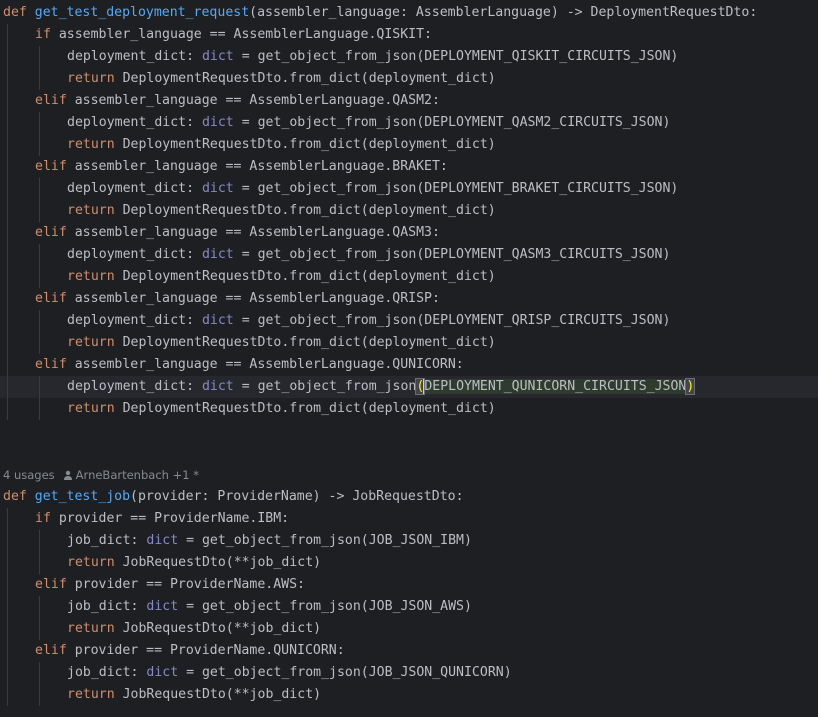 The image size is (818, 717). What do you see at coordinates (67, 475) in the screenshot?
I see `user-icon` at bounding box center [67, 475].